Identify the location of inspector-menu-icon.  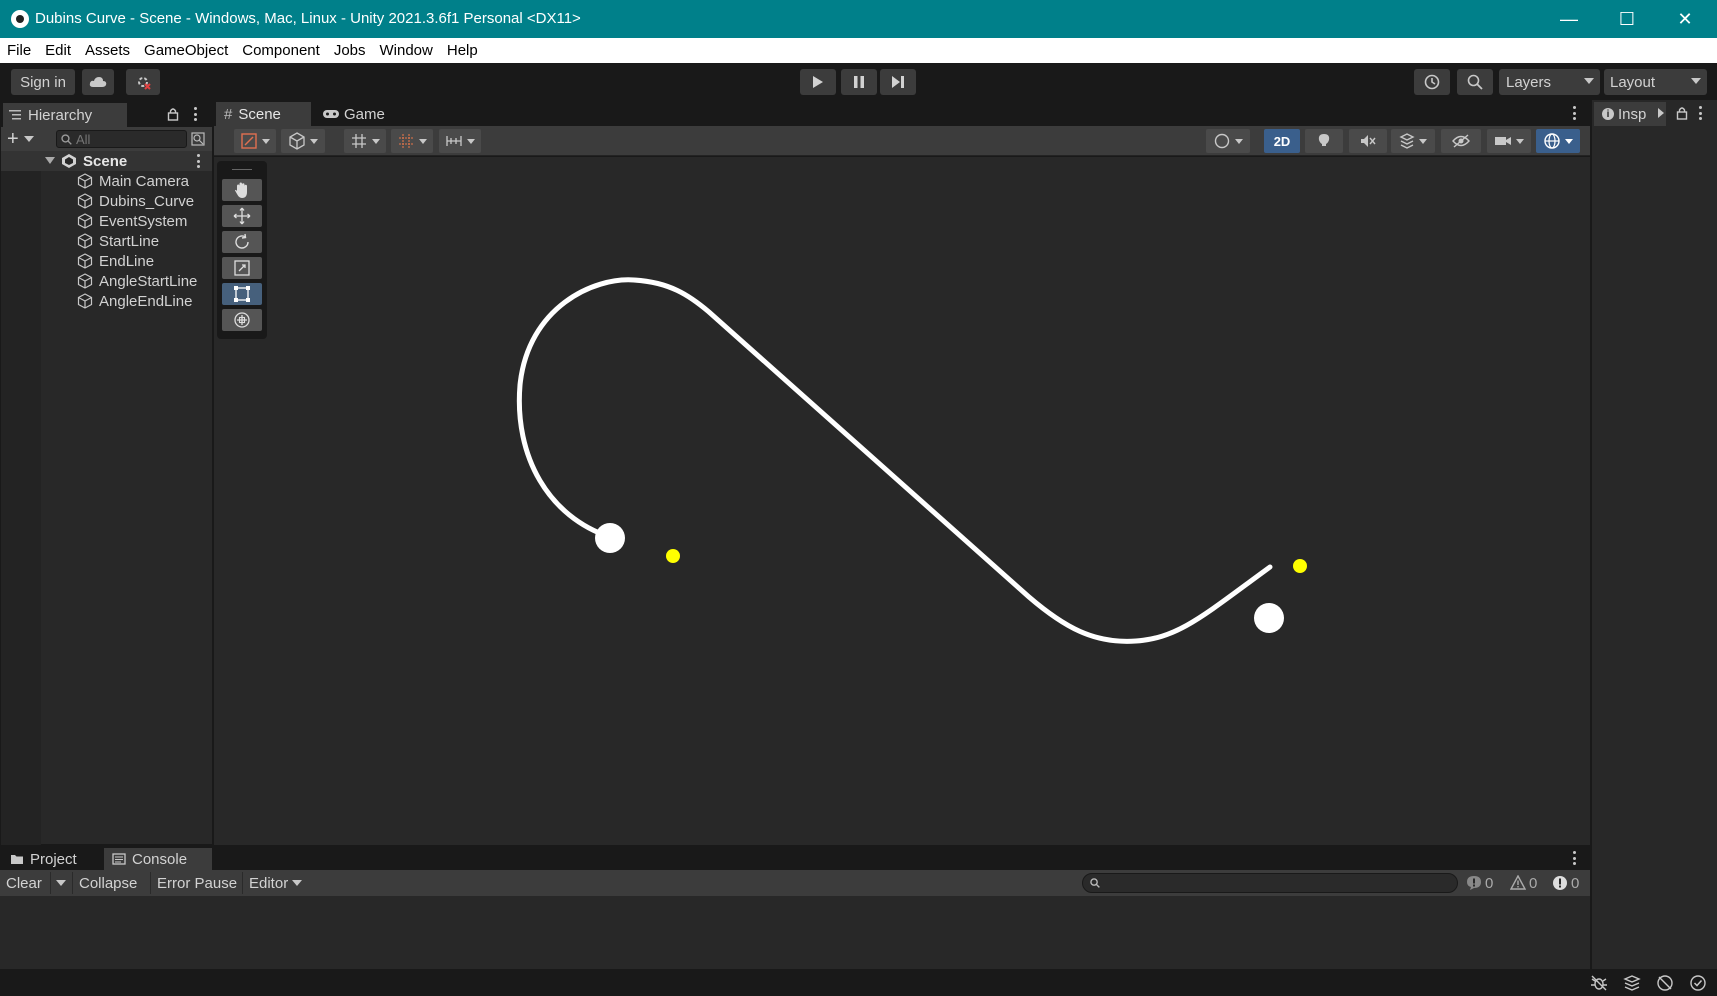
(1700, 113).